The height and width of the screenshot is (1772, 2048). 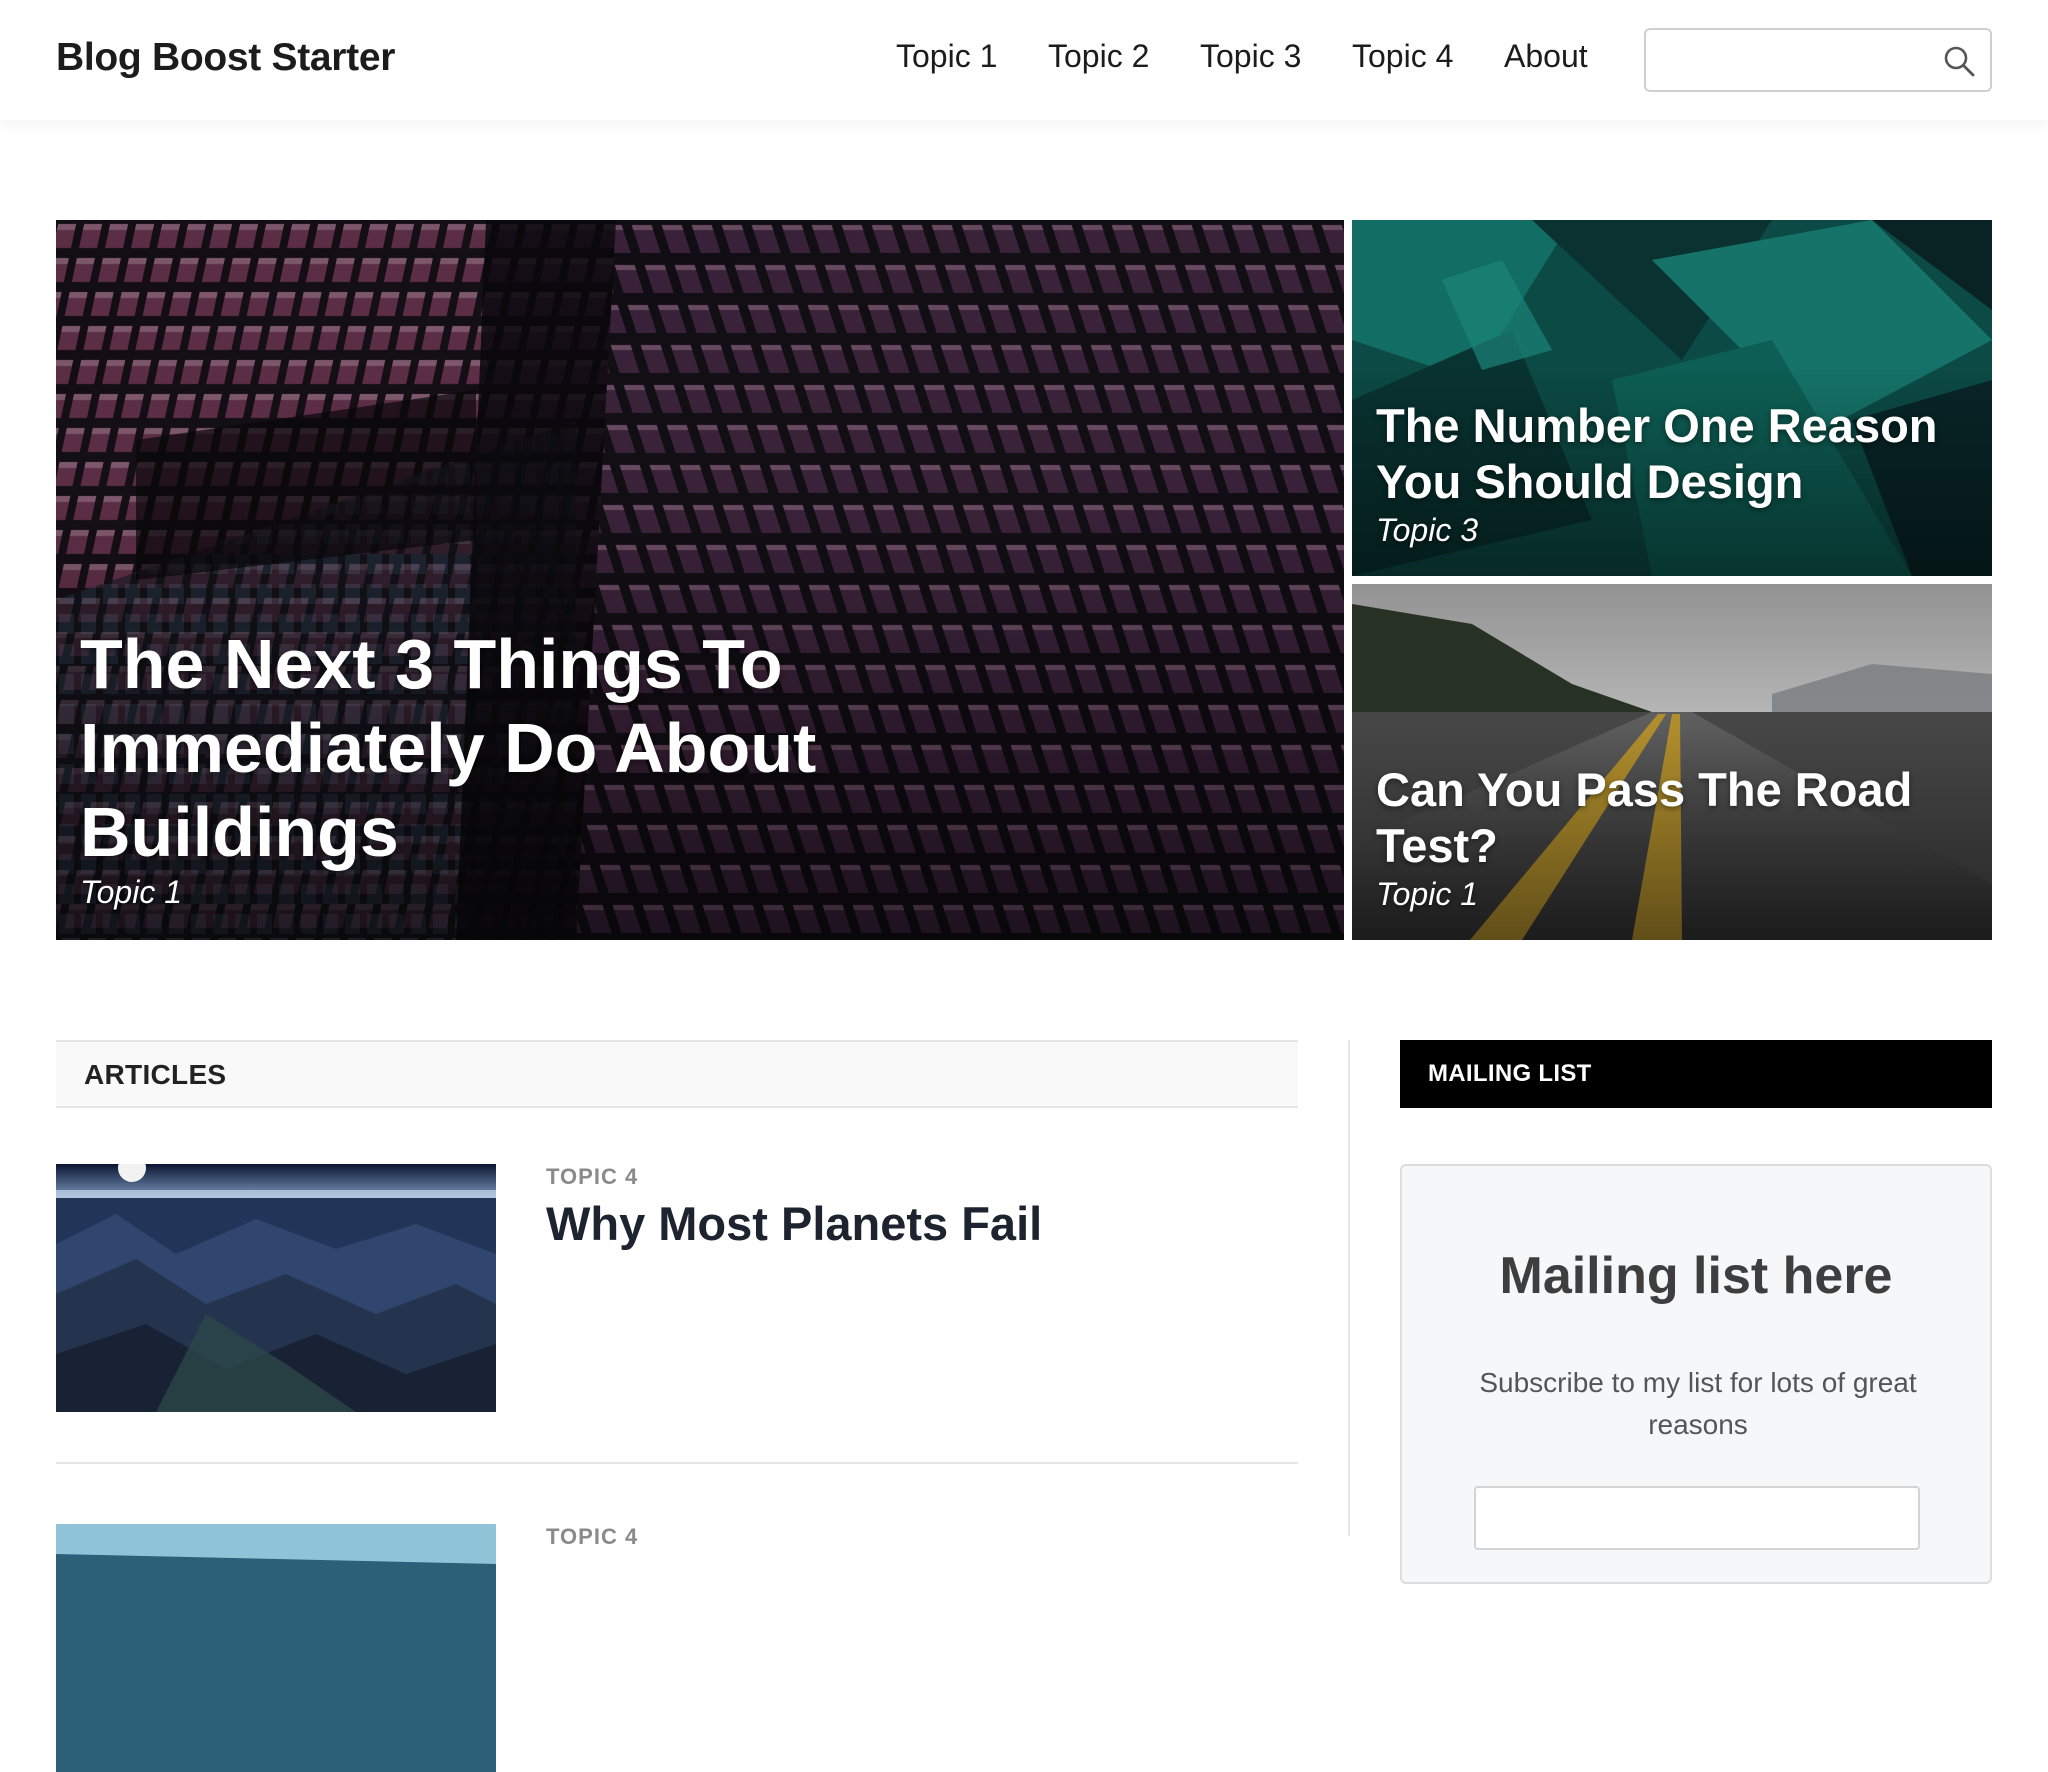 What do you see at coordinates (677, 1074) in the screenshot?
I see `articles-heading-bar: ARTICLES` at bounding box center [677, 1074].